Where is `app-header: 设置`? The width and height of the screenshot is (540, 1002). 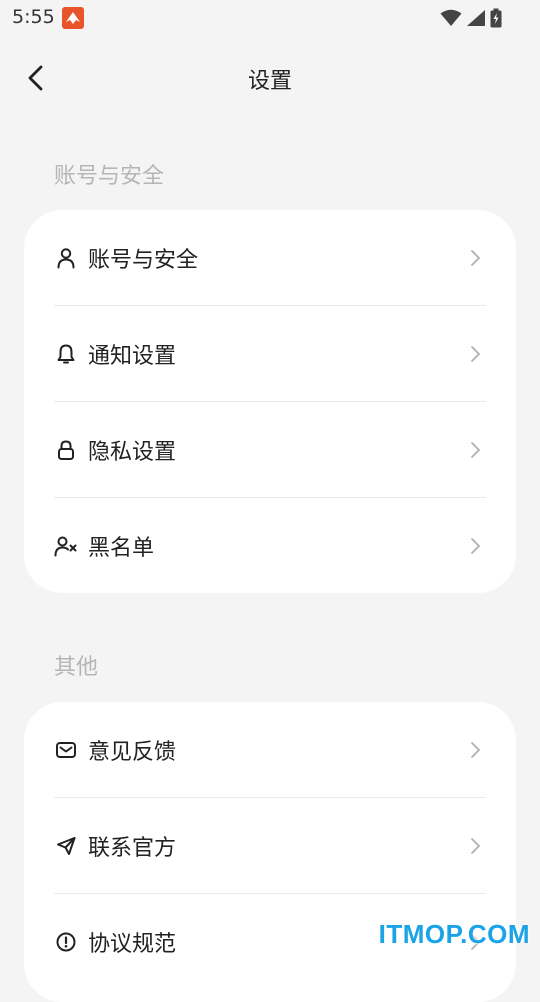
app-header: 设置 is located at coordinates (270, 78).